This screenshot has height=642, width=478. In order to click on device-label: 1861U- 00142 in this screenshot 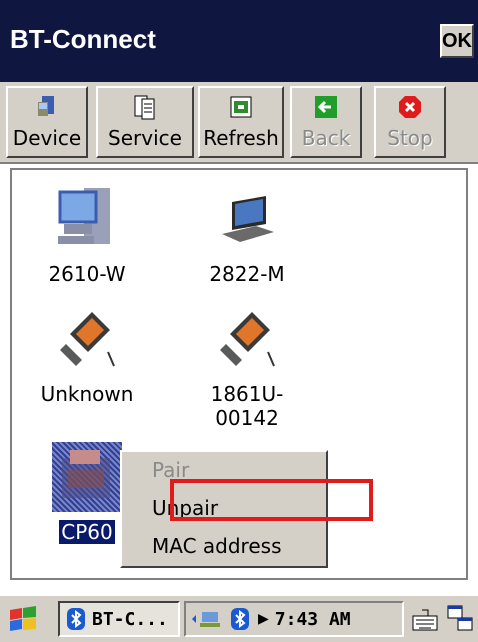, I will do `click(247, 406)`.